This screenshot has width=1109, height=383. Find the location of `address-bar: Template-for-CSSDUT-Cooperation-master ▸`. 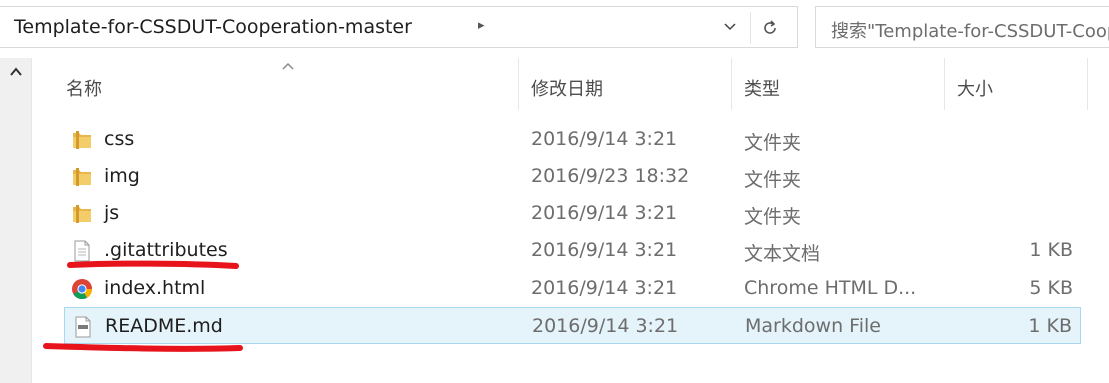

address-bar: Template-for-CSSDUT-Cooperation-master ▸ is located at coordinates (399, 27).